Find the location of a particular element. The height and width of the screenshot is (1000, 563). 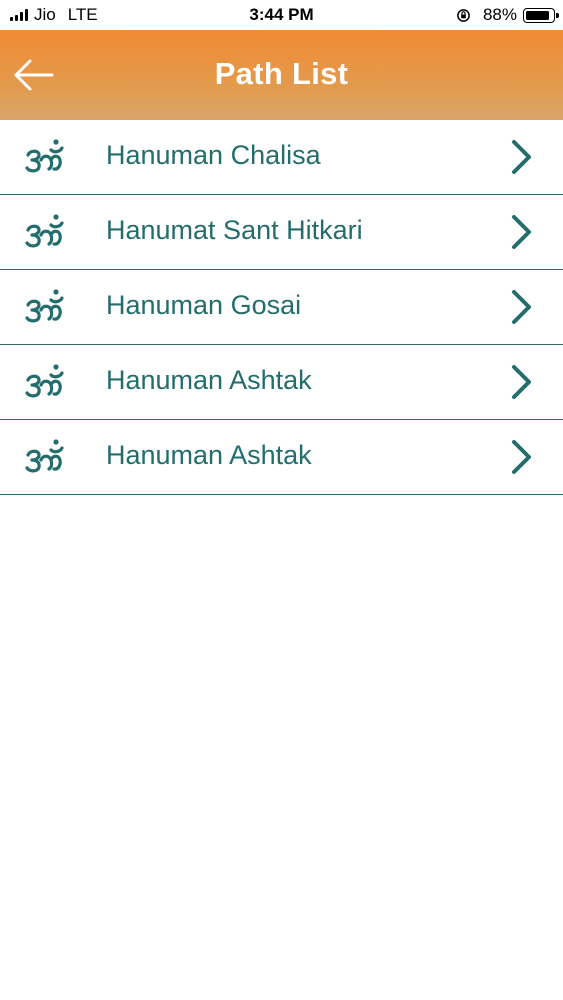

battery-icon is located at coordinates (541, 15).